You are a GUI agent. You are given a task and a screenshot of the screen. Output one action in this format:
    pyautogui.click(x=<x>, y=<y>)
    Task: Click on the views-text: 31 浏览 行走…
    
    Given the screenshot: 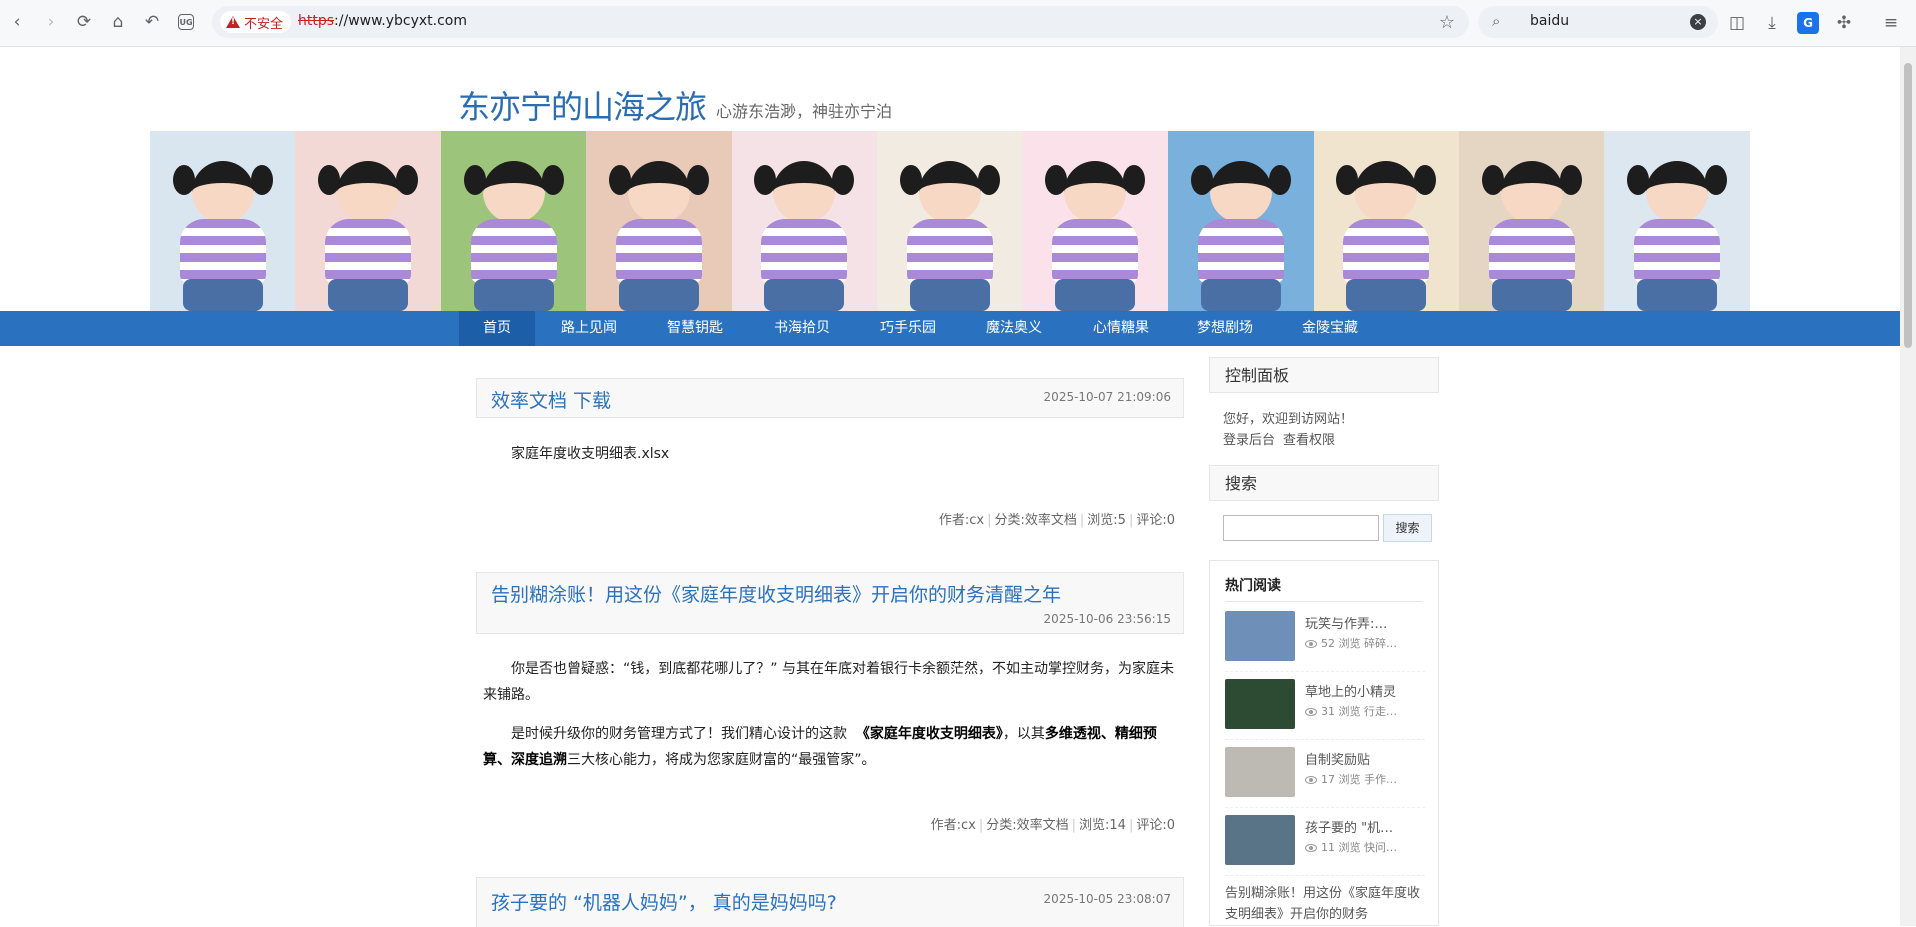 What is the action you would take?
    pyautogui.click(x=1359, y=711)
    